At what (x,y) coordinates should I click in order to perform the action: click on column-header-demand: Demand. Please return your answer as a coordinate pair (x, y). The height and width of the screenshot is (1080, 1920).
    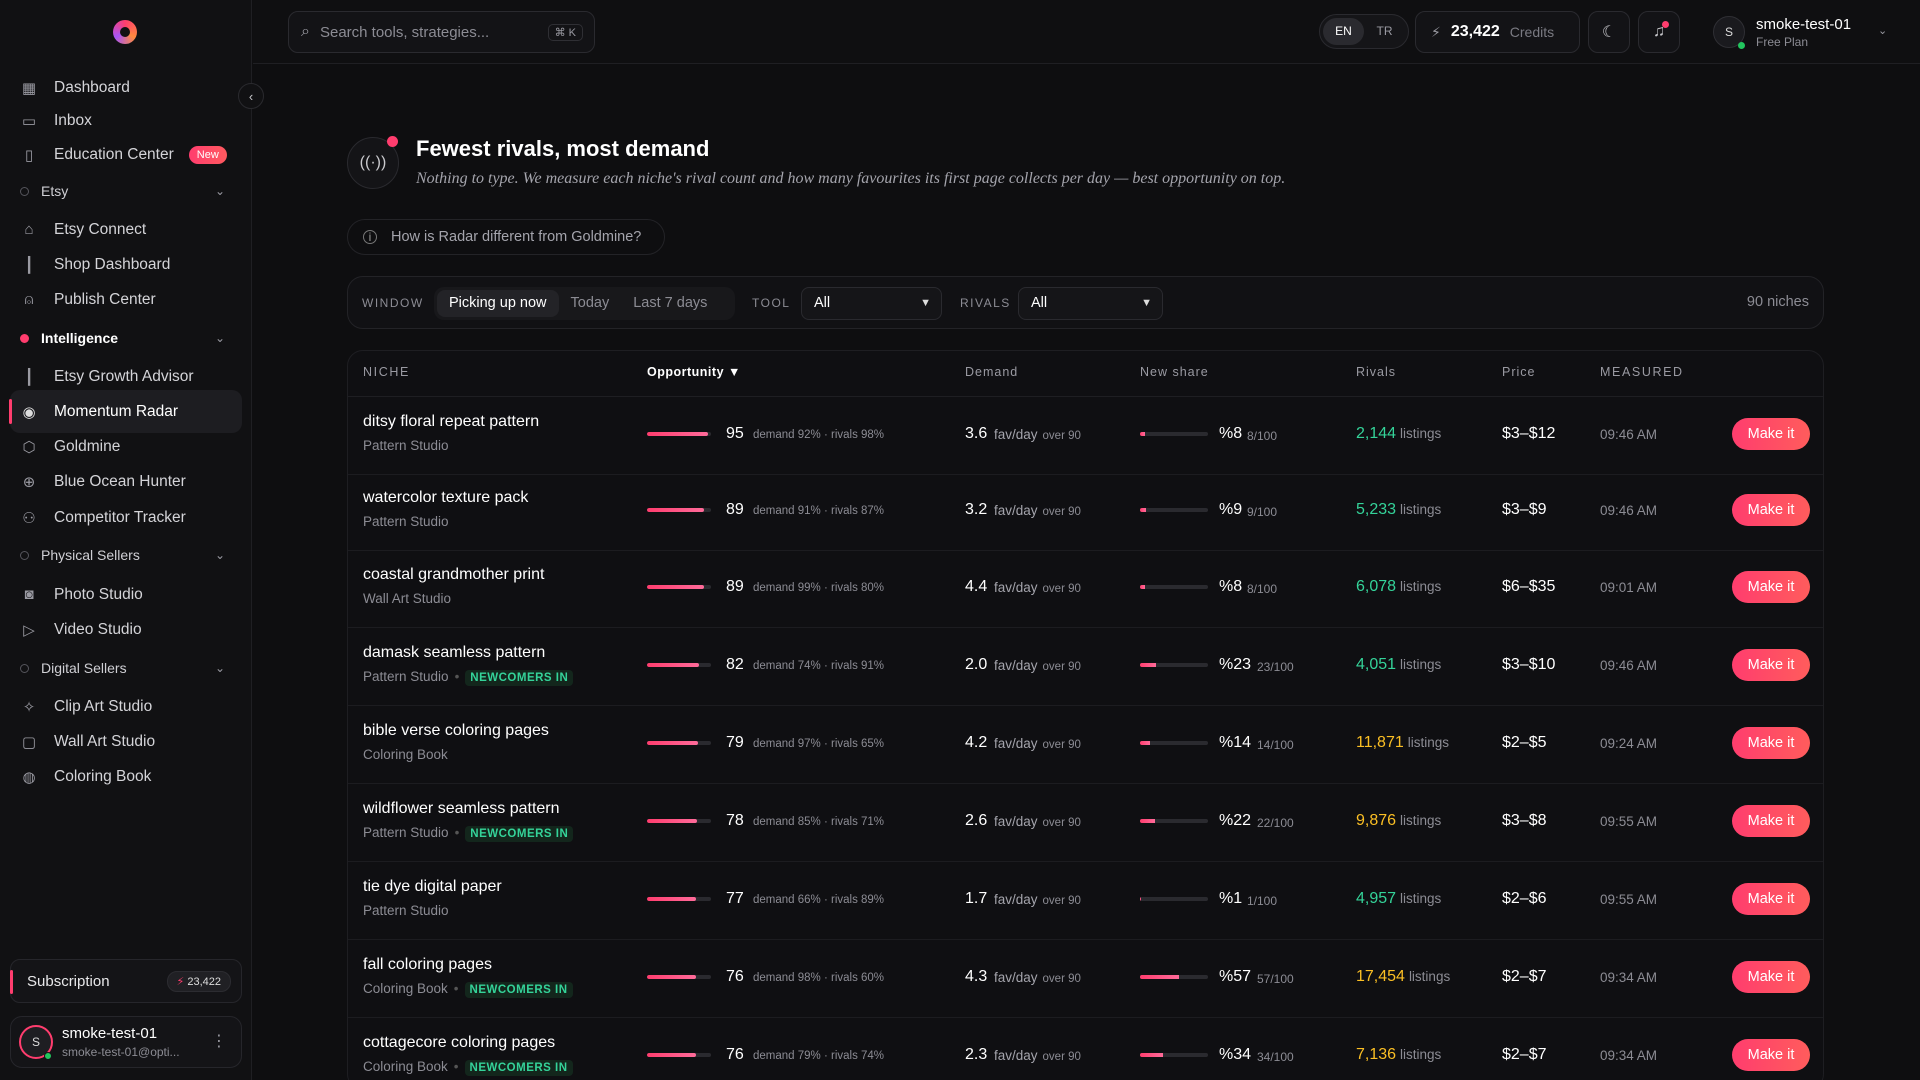
    Looking at the image, I should click on (991, 372).